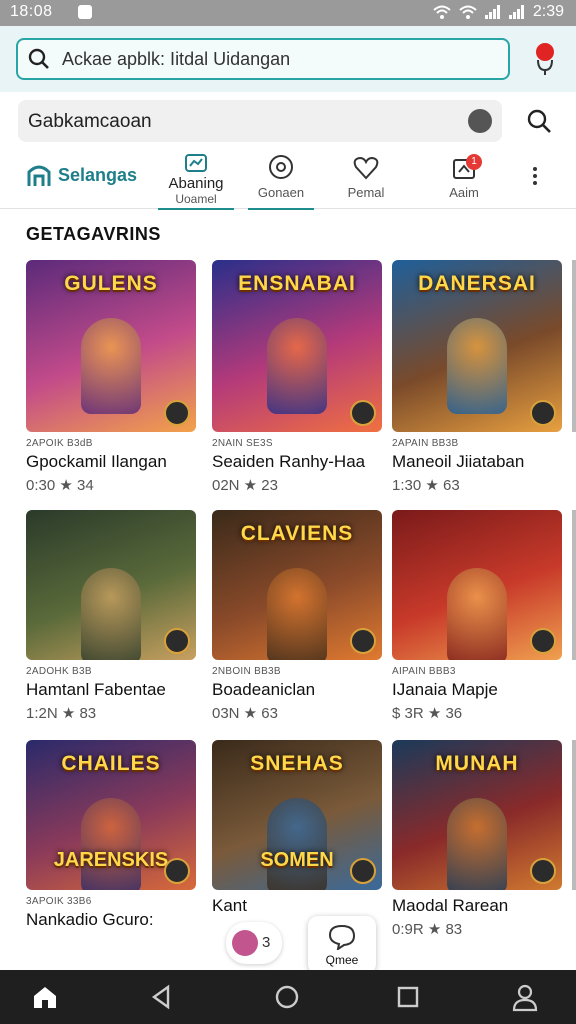  Describe the element at coordinates (85, 12) in the screenshot. I see `notification-icon` at that location.